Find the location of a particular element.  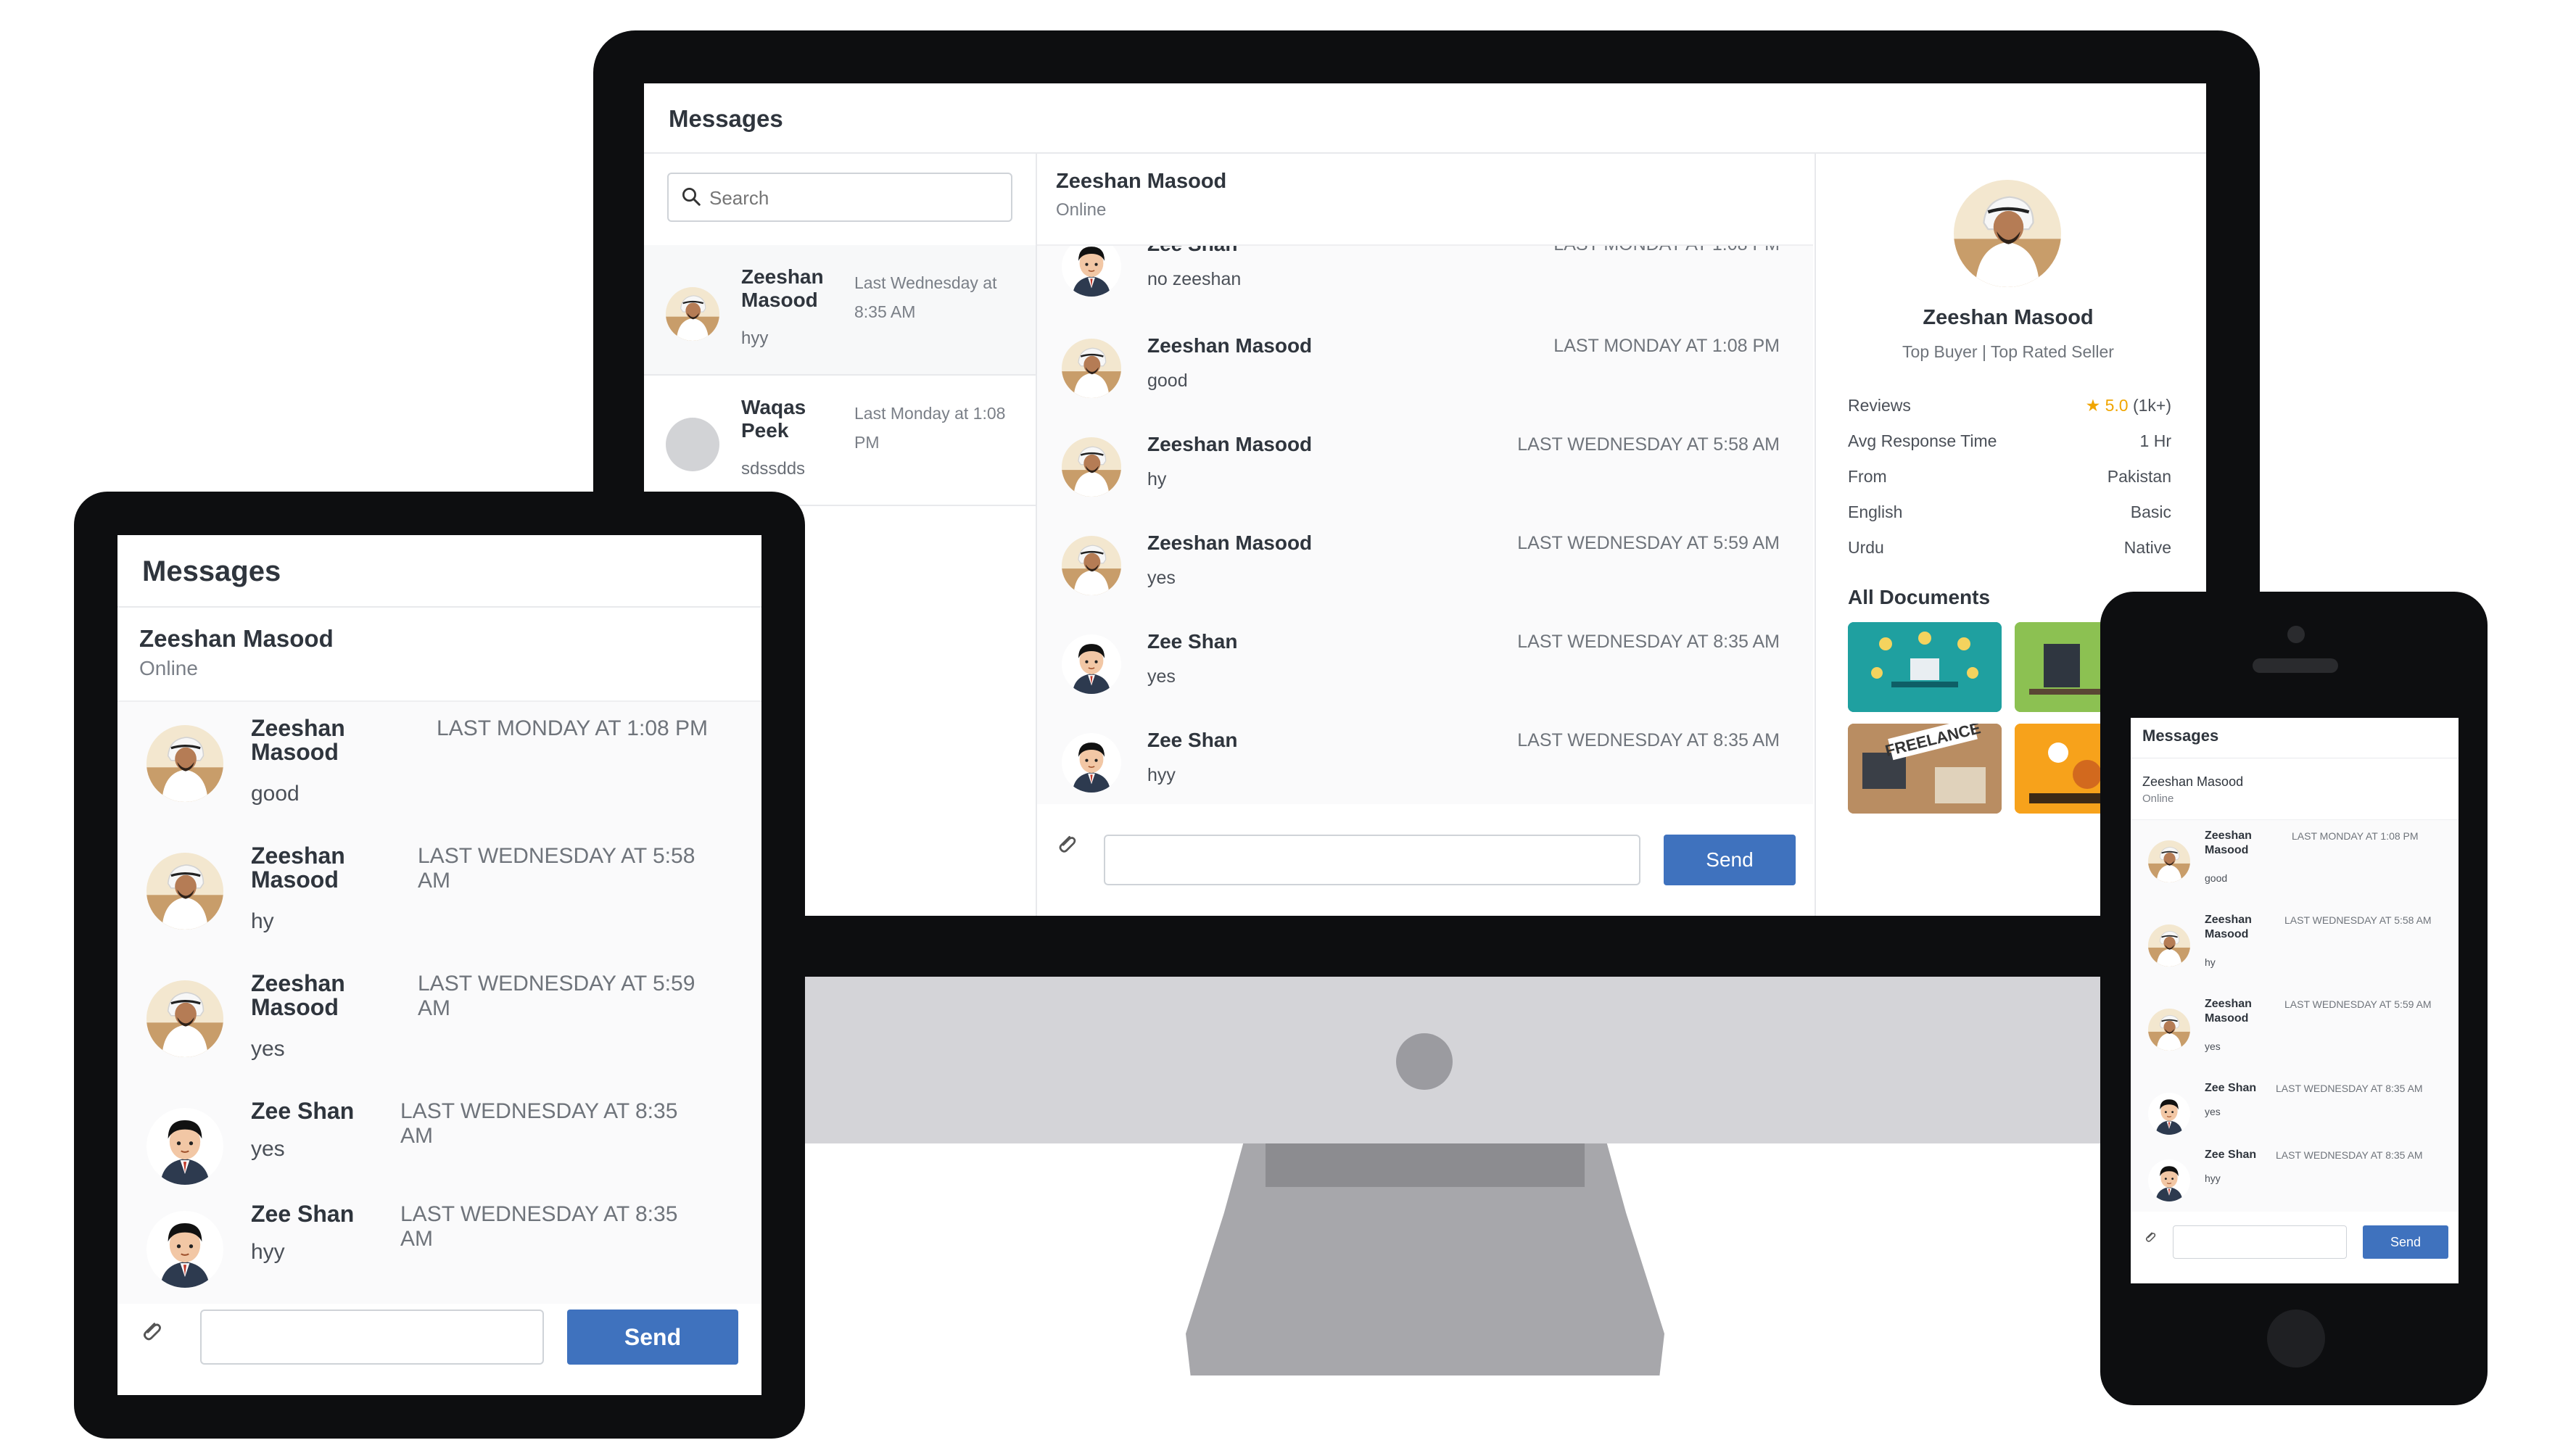

profile-stat-from: From Pakistan is located at coordinates (2009, 482).